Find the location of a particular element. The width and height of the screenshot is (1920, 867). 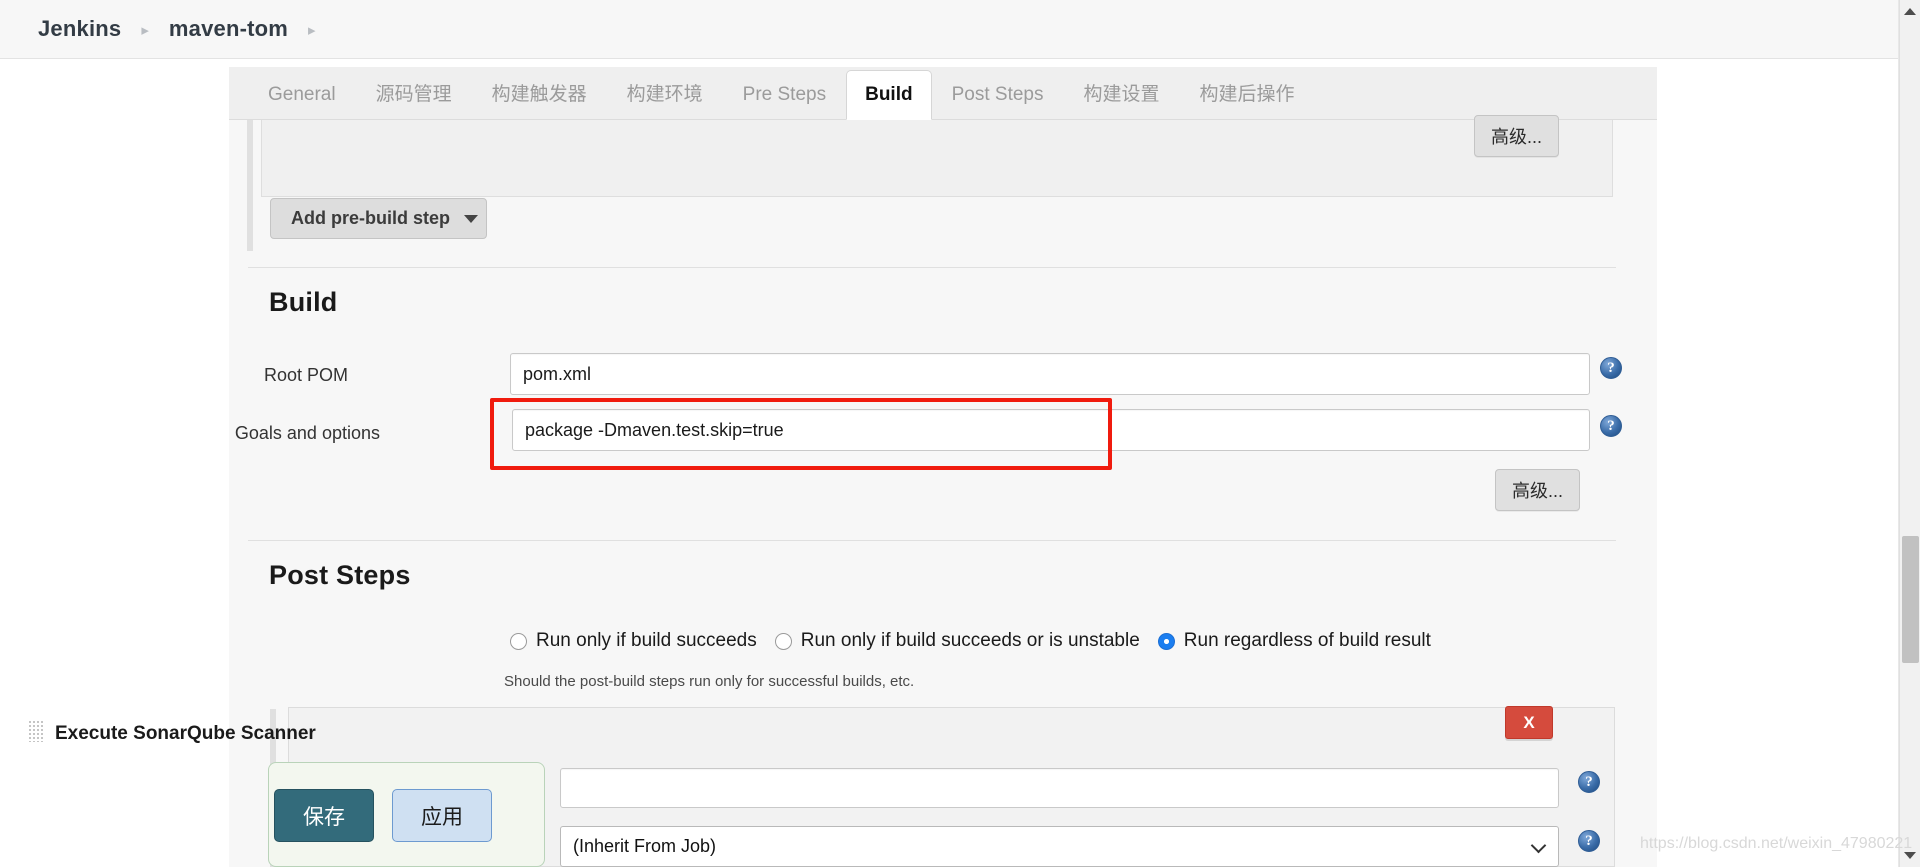

breadcrumb-item-jenkins: Jenkins is located at coordinates (79, 29).